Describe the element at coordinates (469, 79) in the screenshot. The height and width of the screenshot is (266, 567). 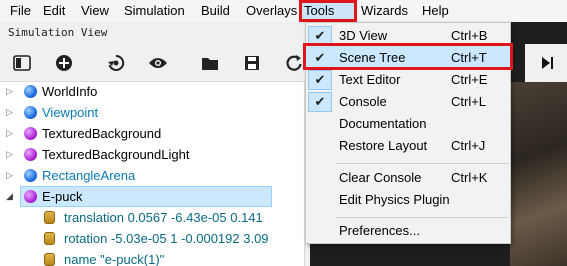
I see `menu-item-shortcut: Ctrl+E` at that location.